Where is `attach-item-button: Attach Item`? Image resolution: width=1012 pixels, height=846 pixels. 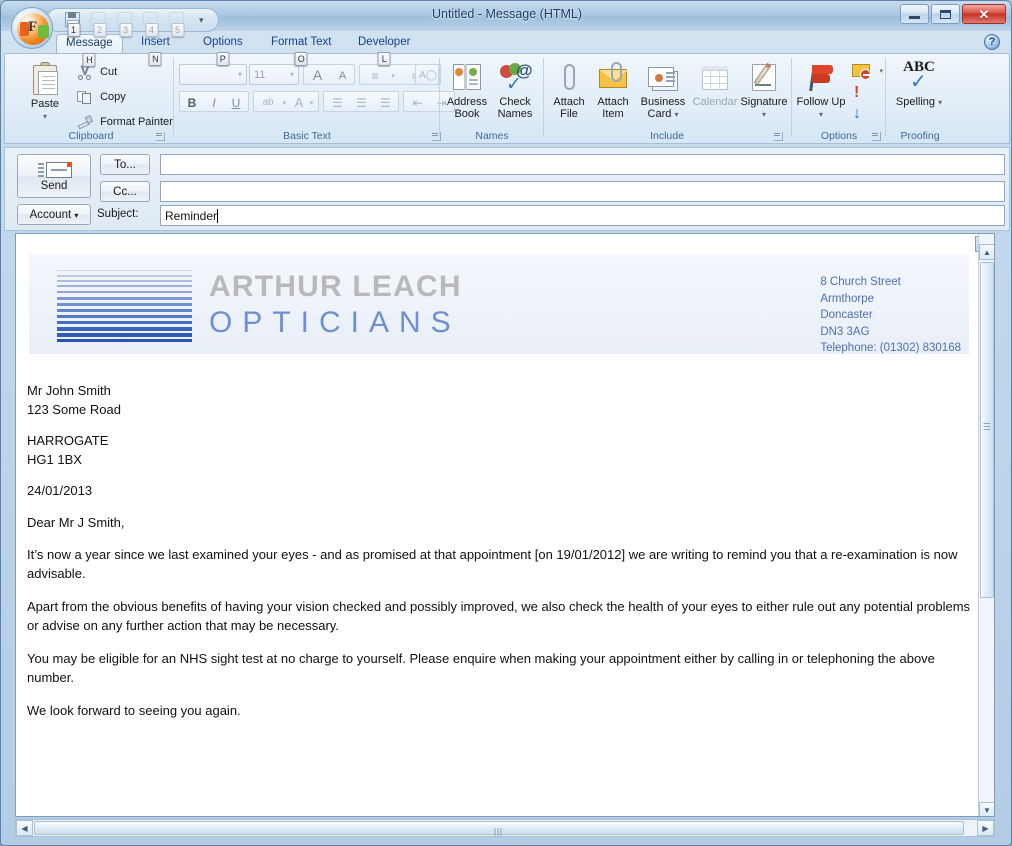
attach-item-button: Attach Item is located at coordinates (613, 90).